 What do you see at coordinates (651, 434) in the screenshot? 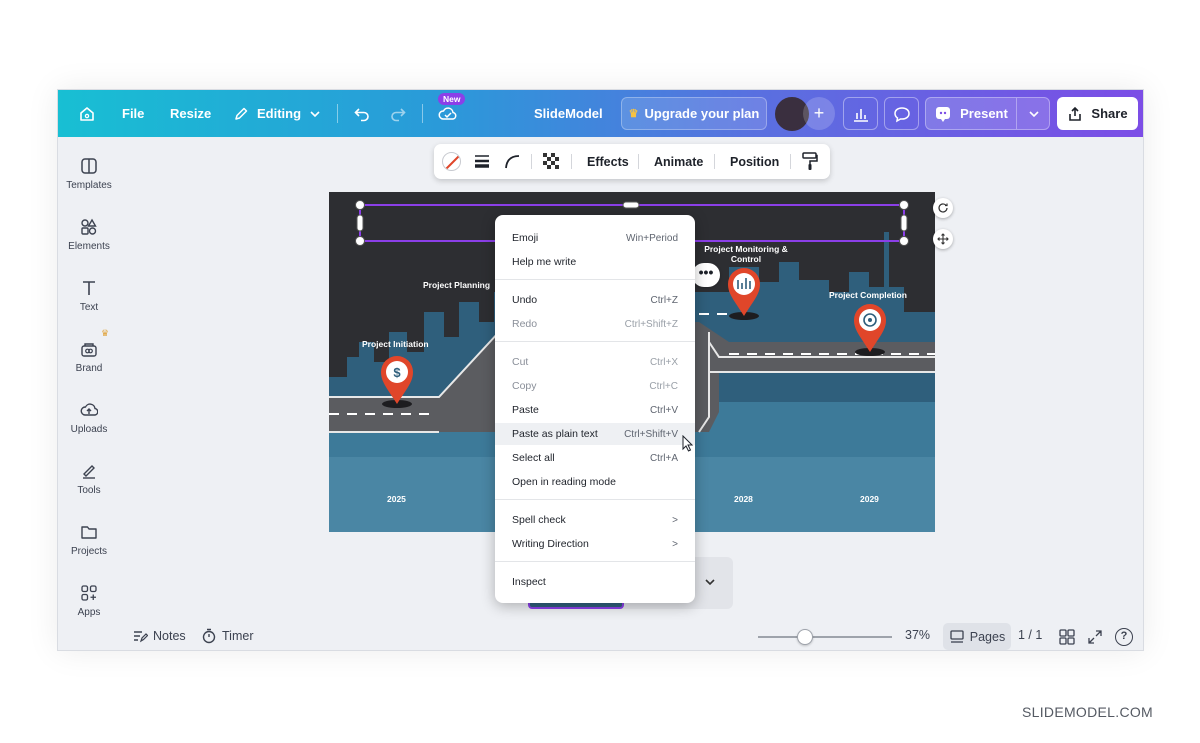
I see `menu-item-shortcut: Ctrl+Shift+V` at bounding box center [651, 434].